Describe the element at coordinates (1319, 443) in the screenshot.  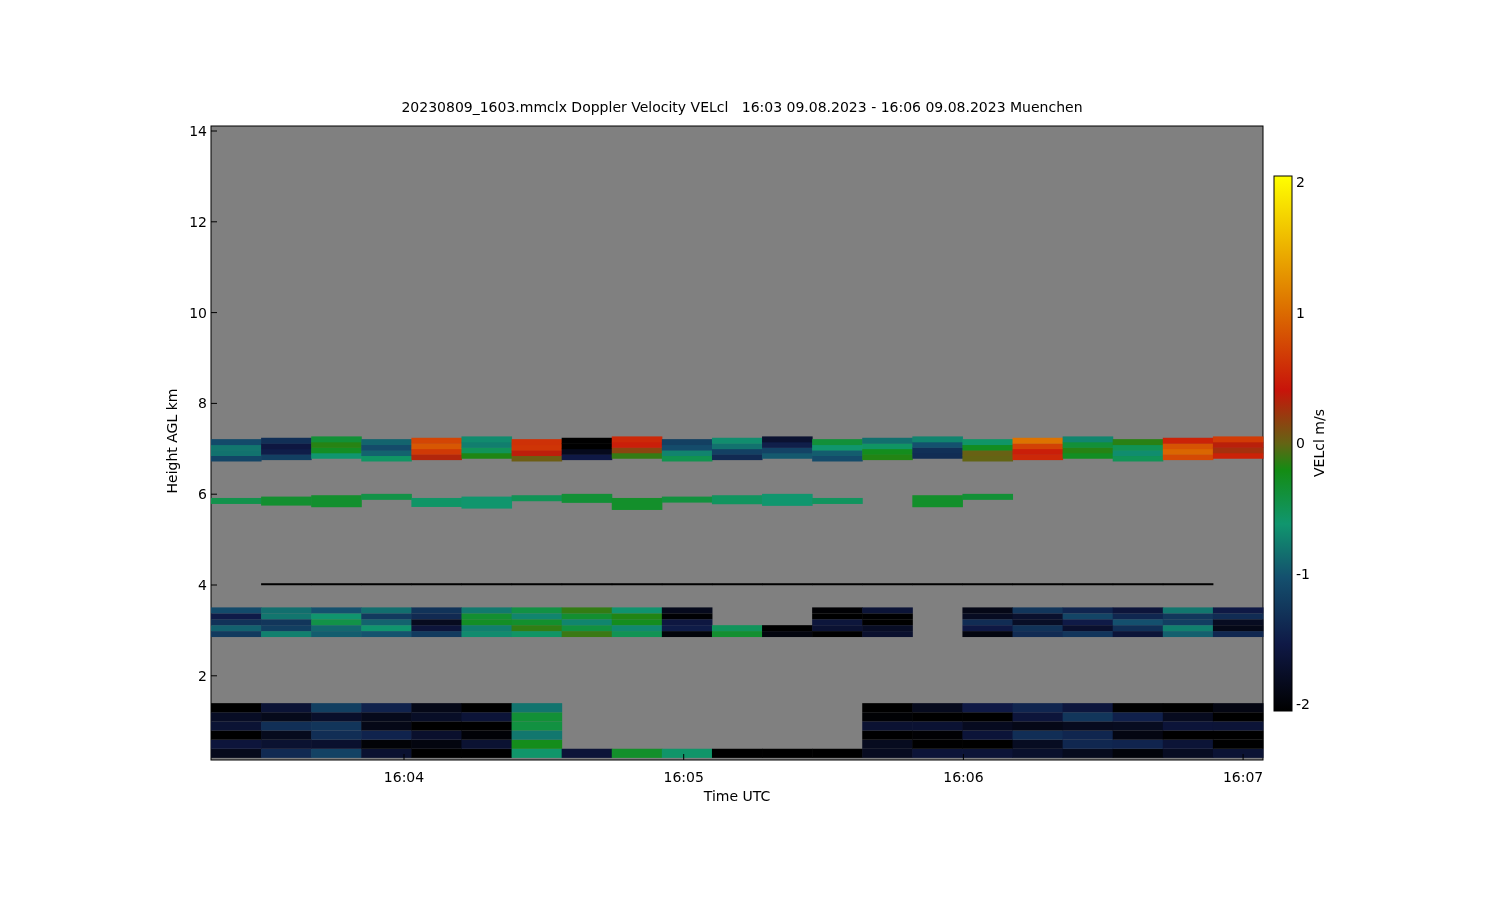
I see `colorbar-label: VELcl m/s` at that location.